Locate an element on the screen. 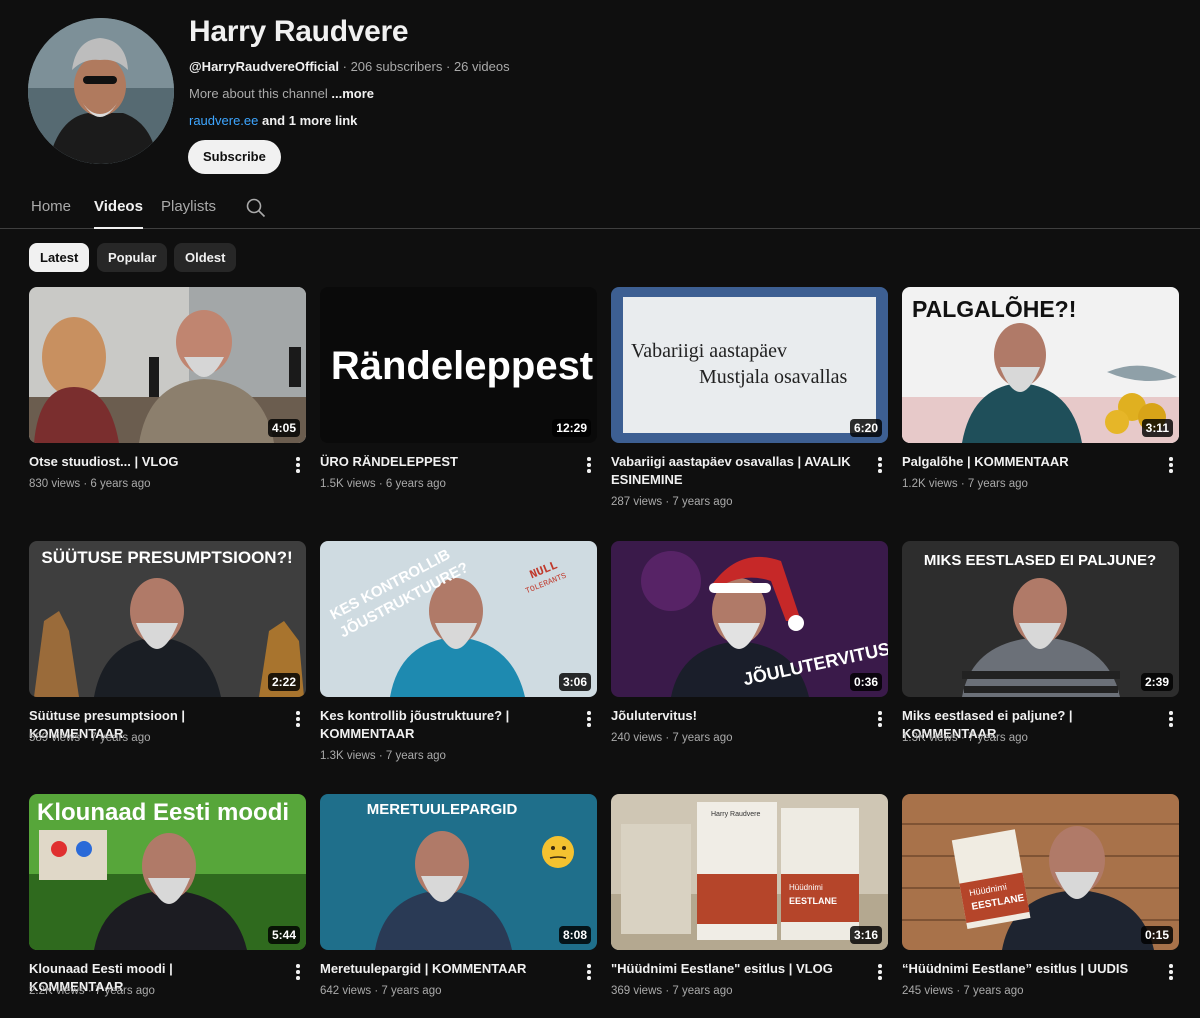  thumbnail-caption: Vabariigi aastapäev is located at coordinates (709, 351).